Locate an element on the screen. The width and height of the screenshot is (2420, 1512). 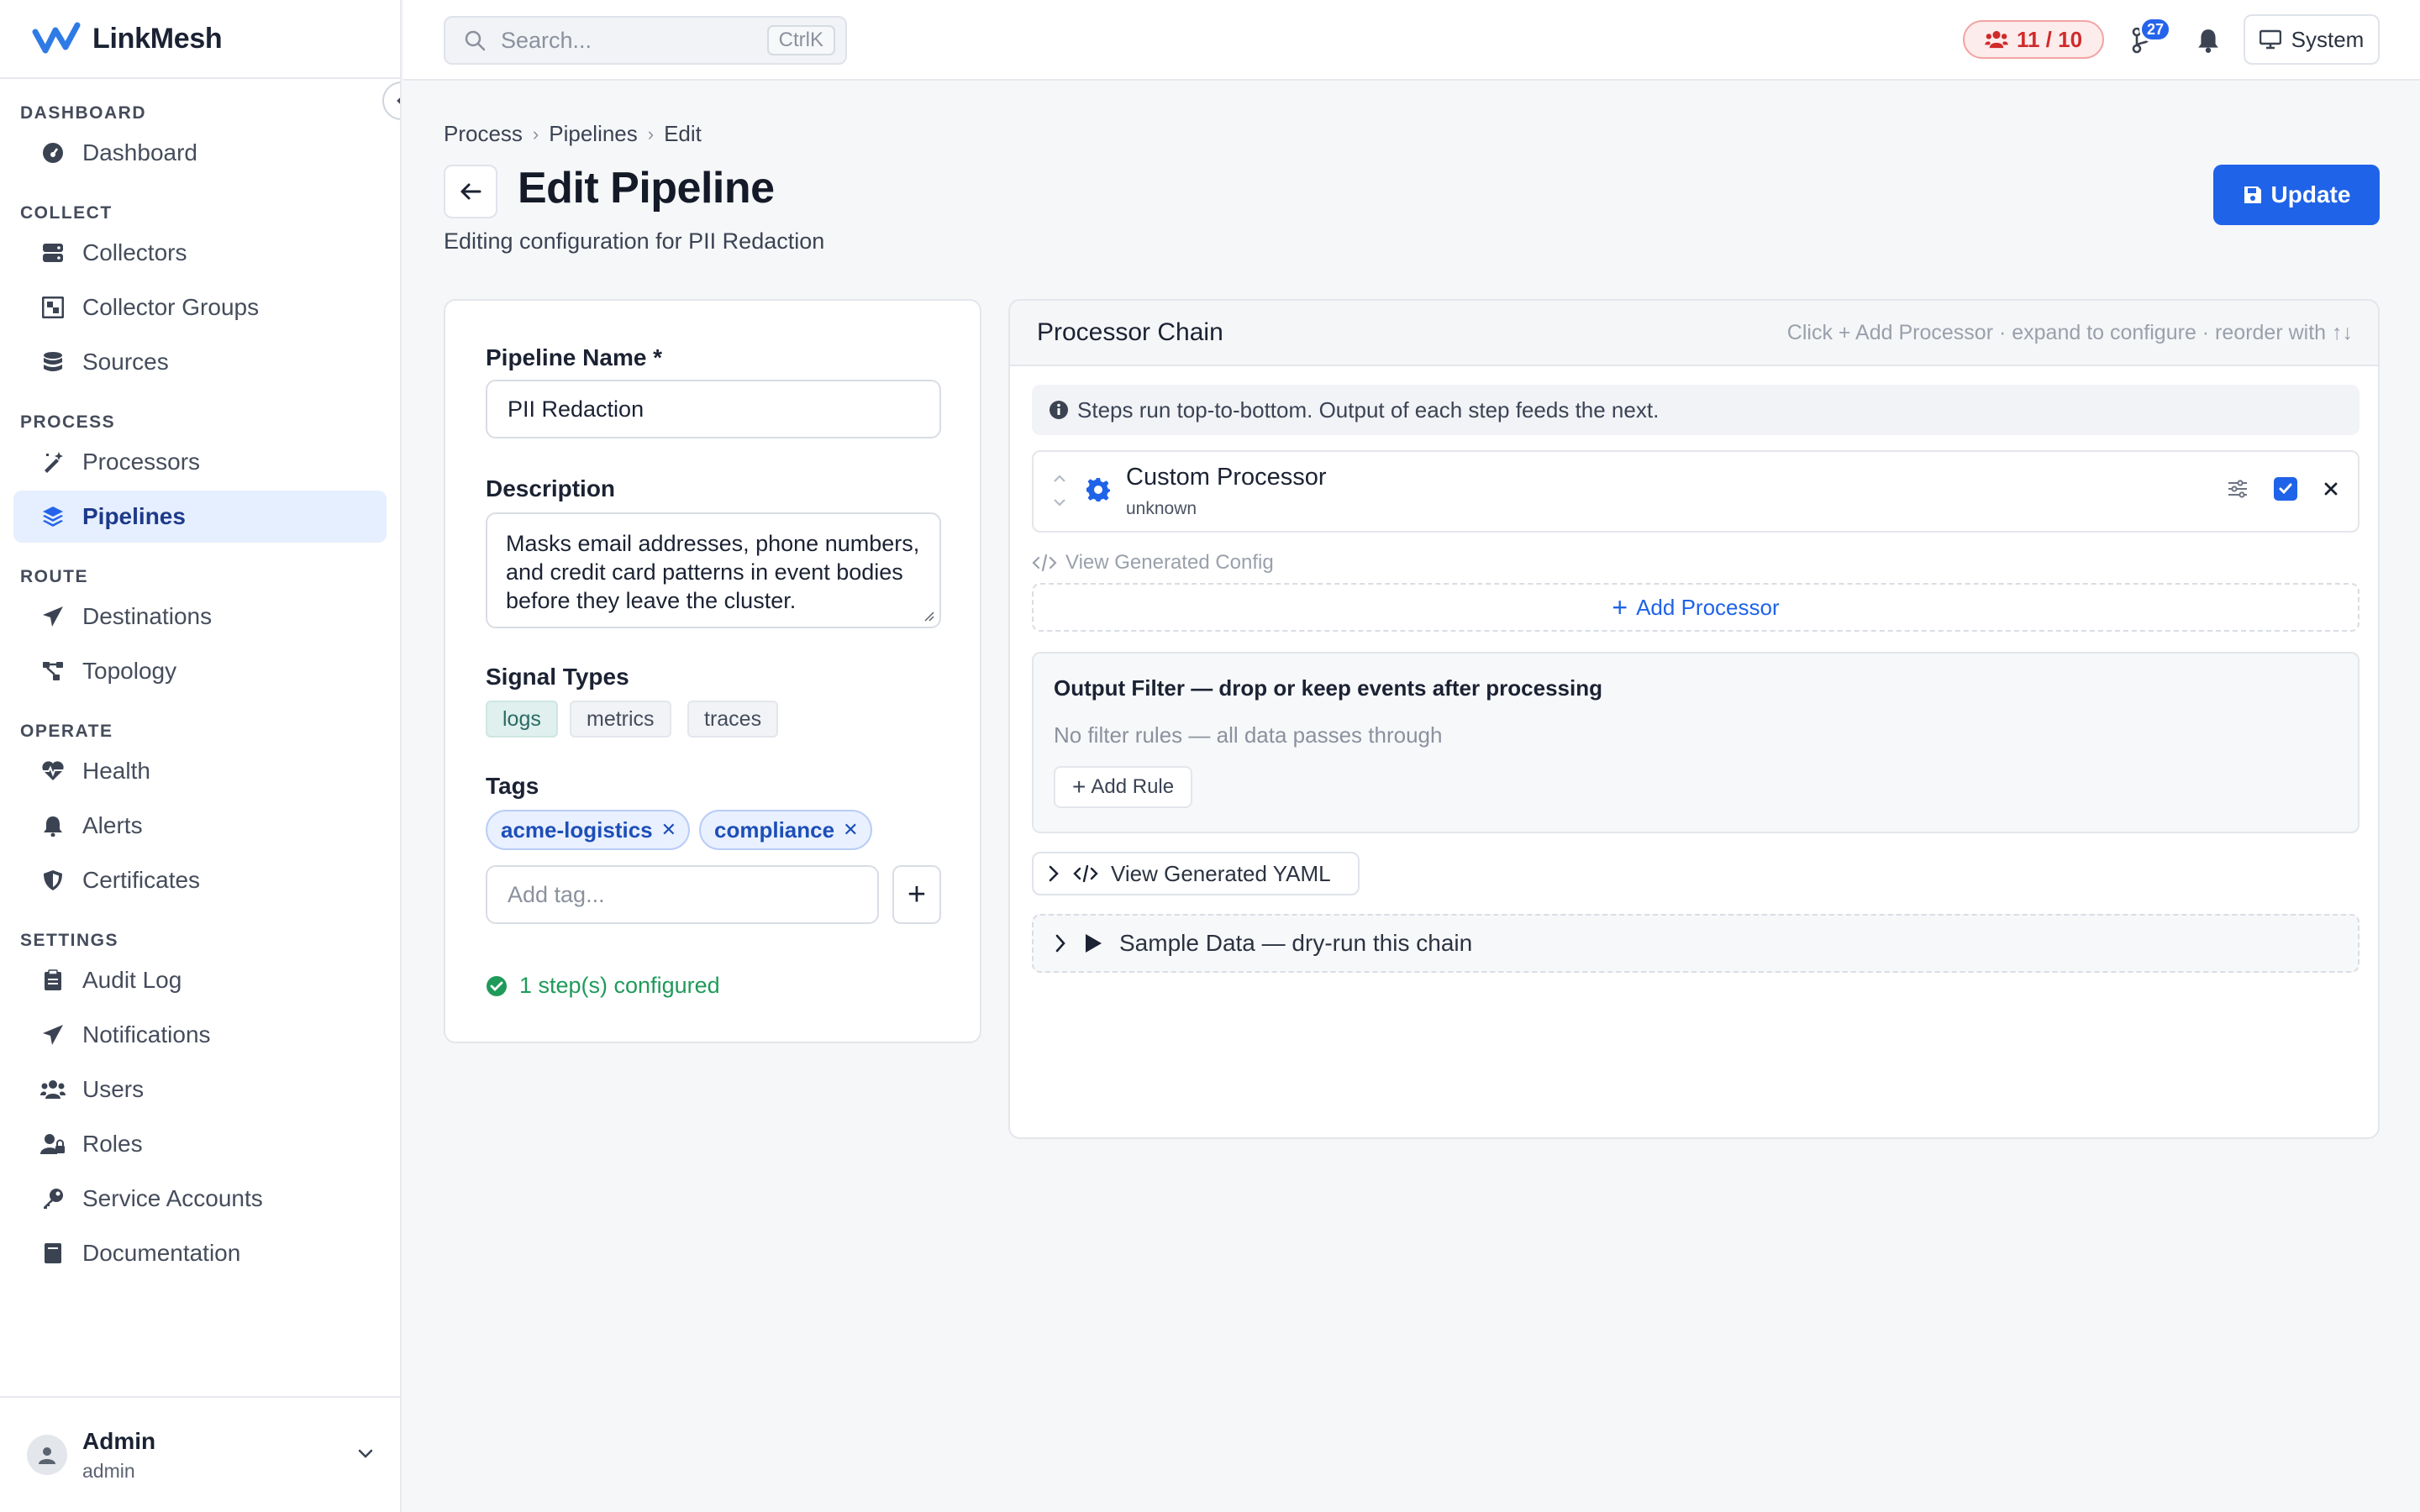
sidebar-item-topology: Topology is located at coordinates (200, 671).